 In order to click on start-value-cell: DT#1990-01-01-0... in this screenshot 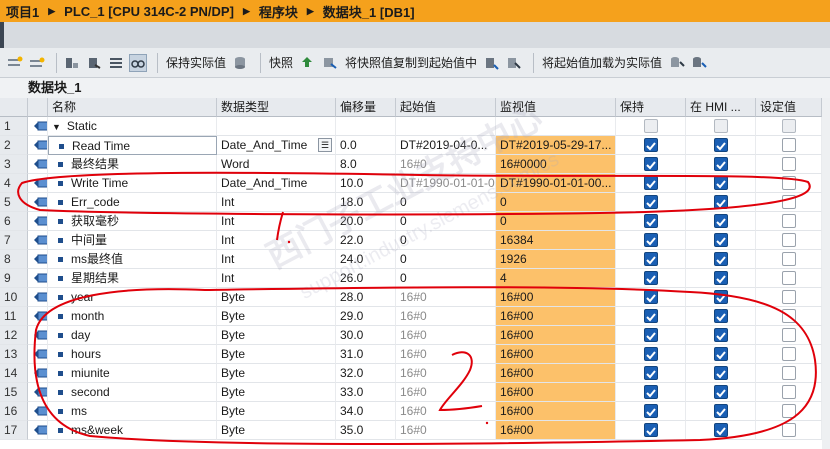, I will do `click(446, 183)`.